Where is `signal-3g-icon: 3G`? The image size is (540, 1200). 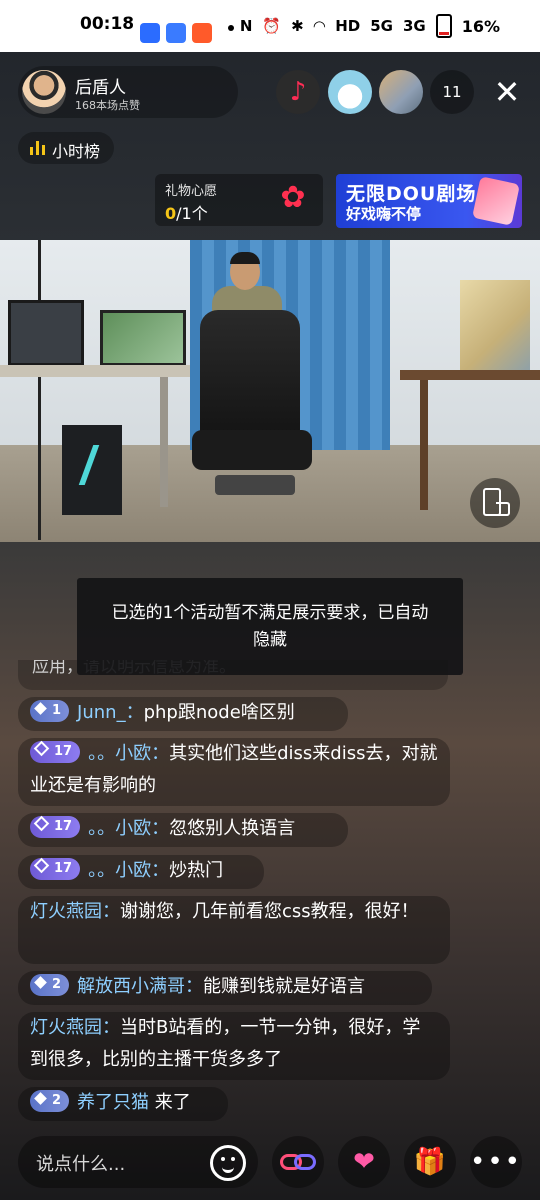
signal-3g-icon: 3G is located at coordinates (414, 26).